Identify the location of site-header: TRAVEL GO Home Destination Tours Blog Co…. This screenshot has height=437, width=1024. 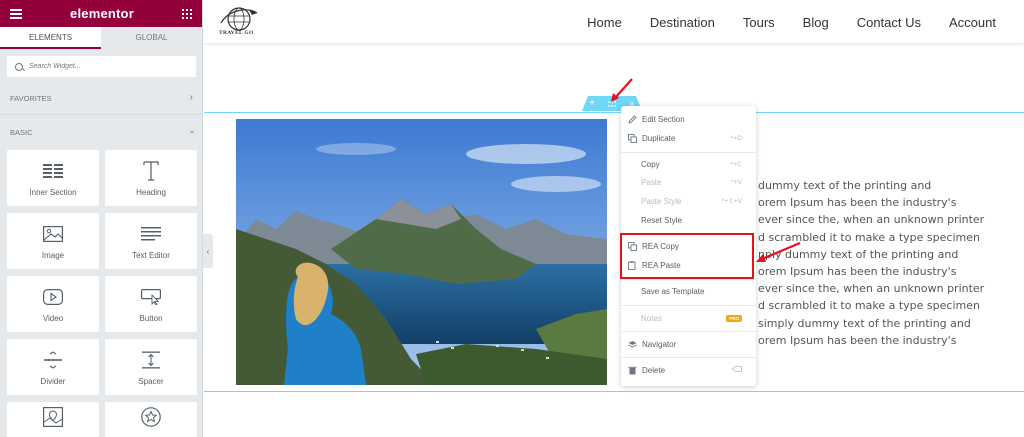
(614, 22).